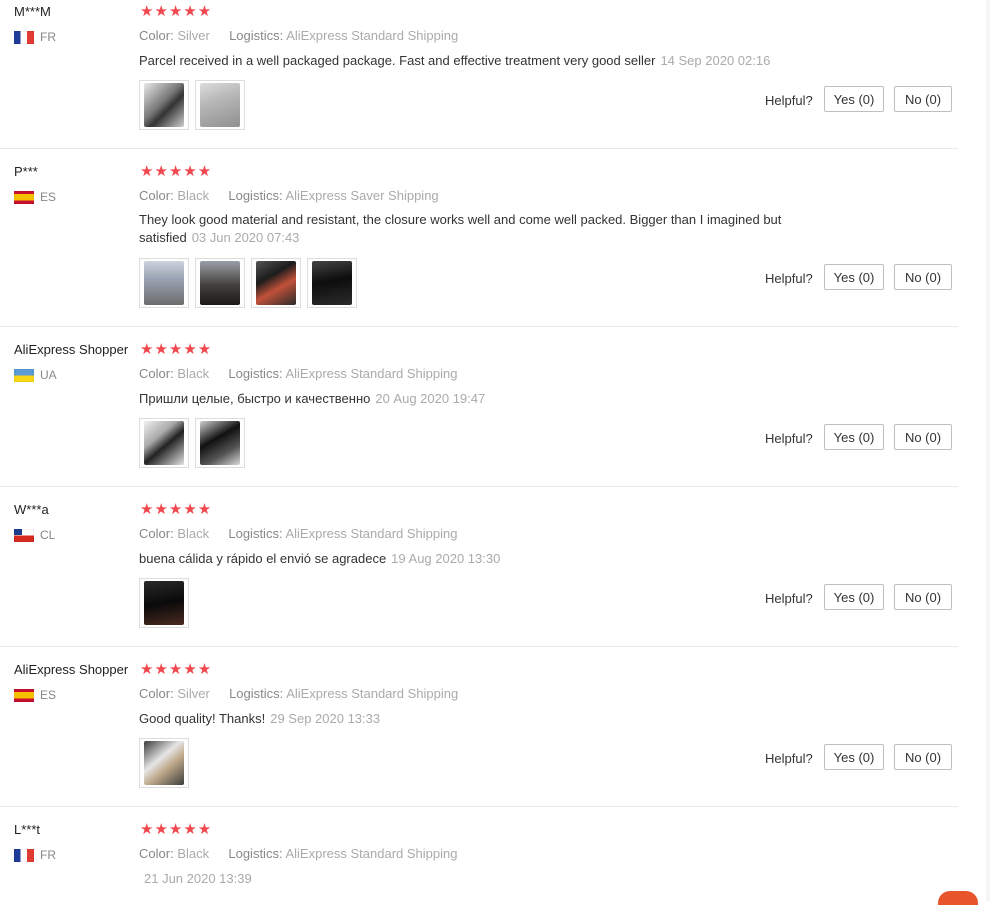  Describe the element at coordinates (446, 558) in the screenshot. I see `review-date: 19 Aug 2020 13:30` at that location.